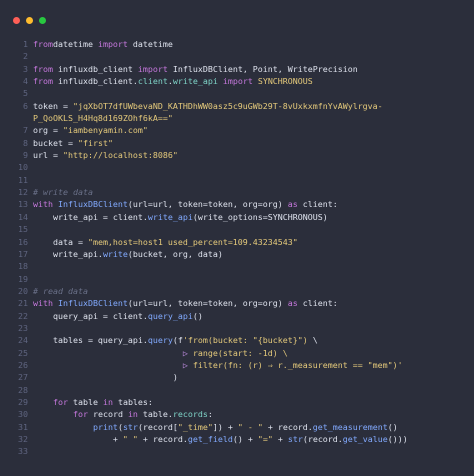 This screenshot has width=474, height=476. I want to click on code-token: get_value, so click(365, 439).